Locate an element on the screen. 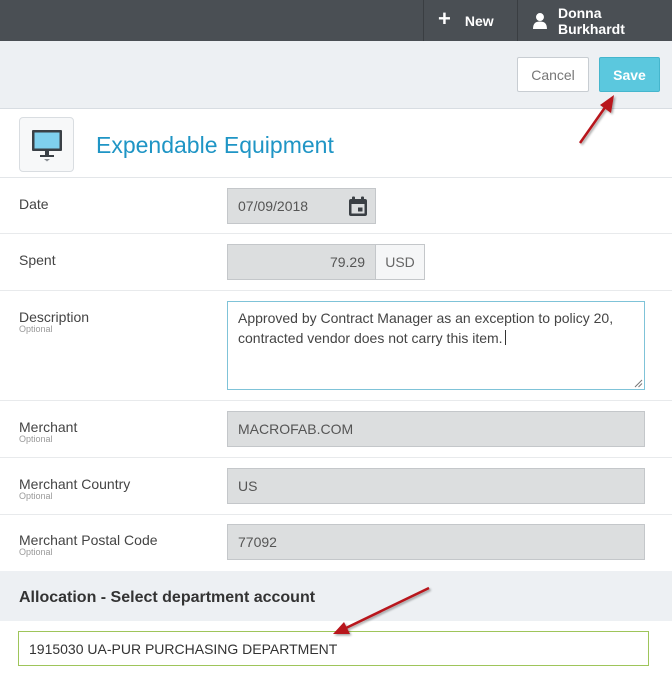  calendar-icon is located at coordinates (358, 206).